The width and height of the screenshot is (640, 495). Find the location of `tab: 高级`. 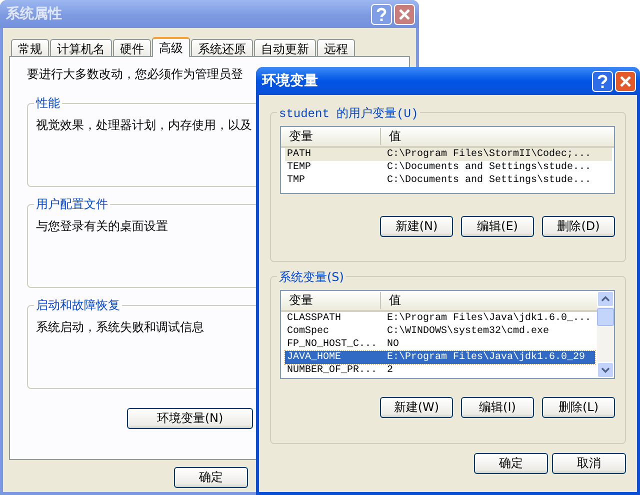

tab: 高级 is located at coordinates (171, 47).